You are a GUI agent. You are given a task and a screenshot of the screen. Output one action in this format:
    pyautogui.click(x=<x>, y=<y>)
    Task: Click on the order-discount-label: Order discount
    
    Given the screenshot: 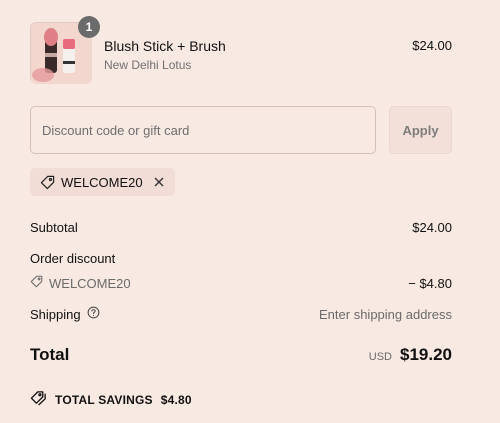 What is the action you would take?
    pyautogui.click(x=73, y=258)
    